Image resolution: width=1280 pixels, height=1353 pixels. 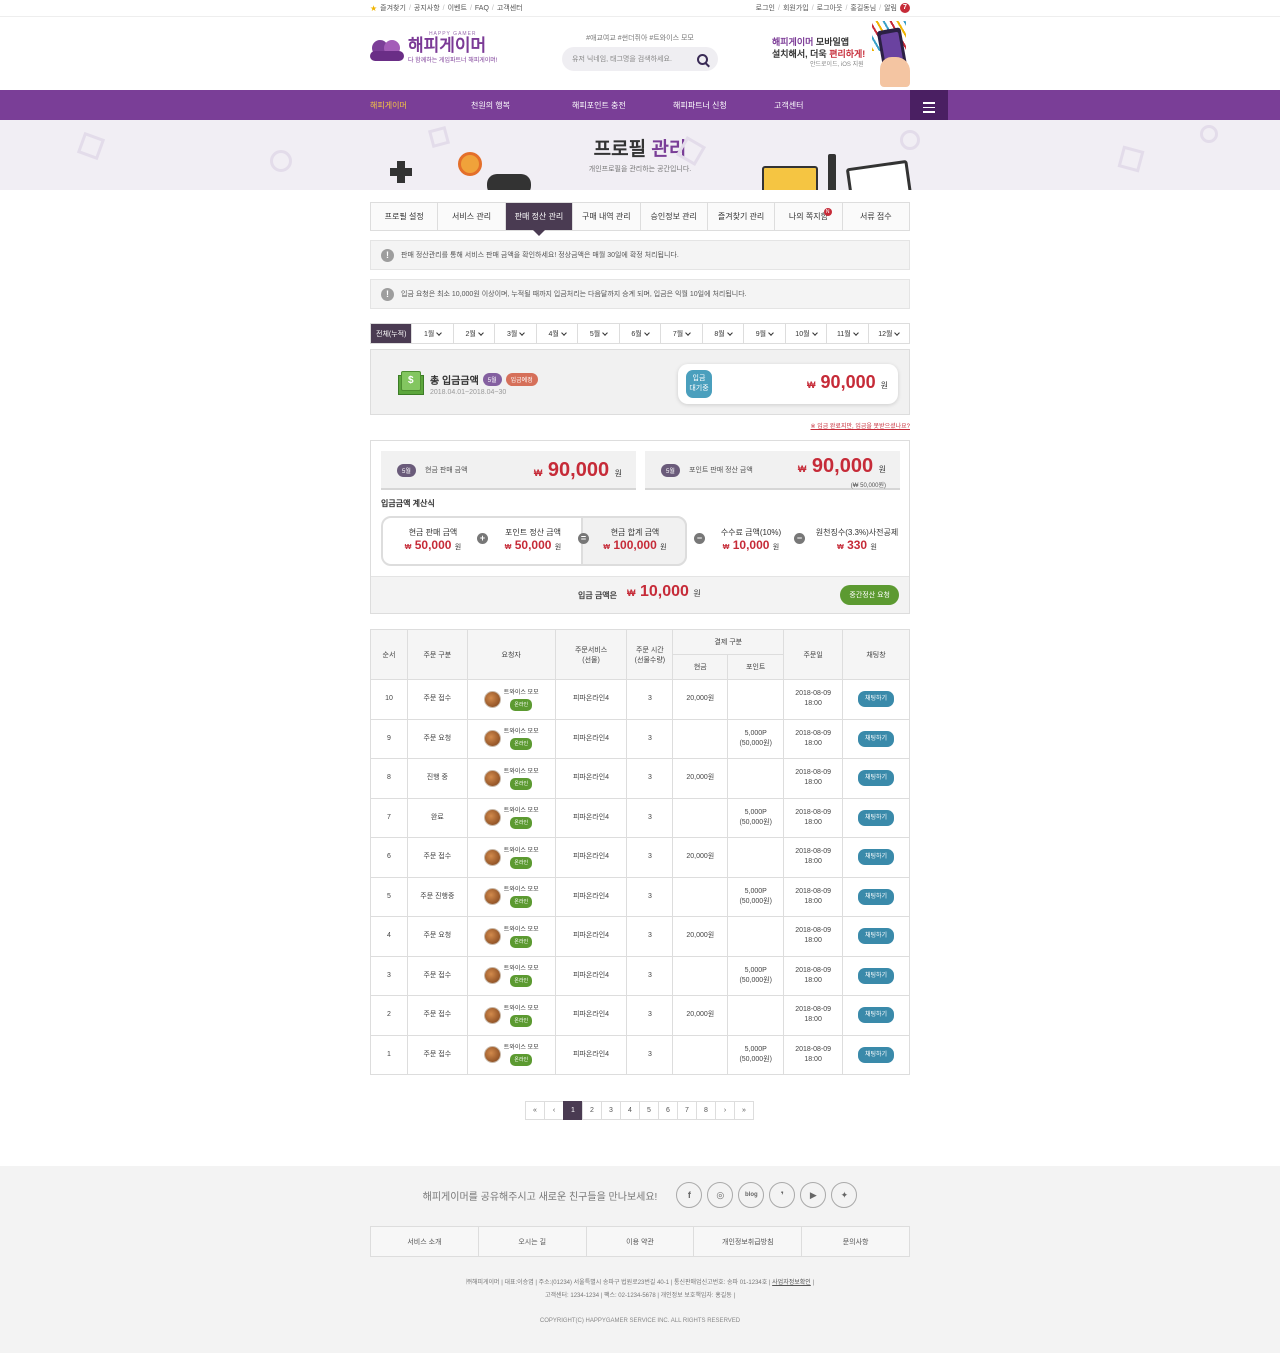 I want to click on page-3: 3, so click(x=611, y=1110).